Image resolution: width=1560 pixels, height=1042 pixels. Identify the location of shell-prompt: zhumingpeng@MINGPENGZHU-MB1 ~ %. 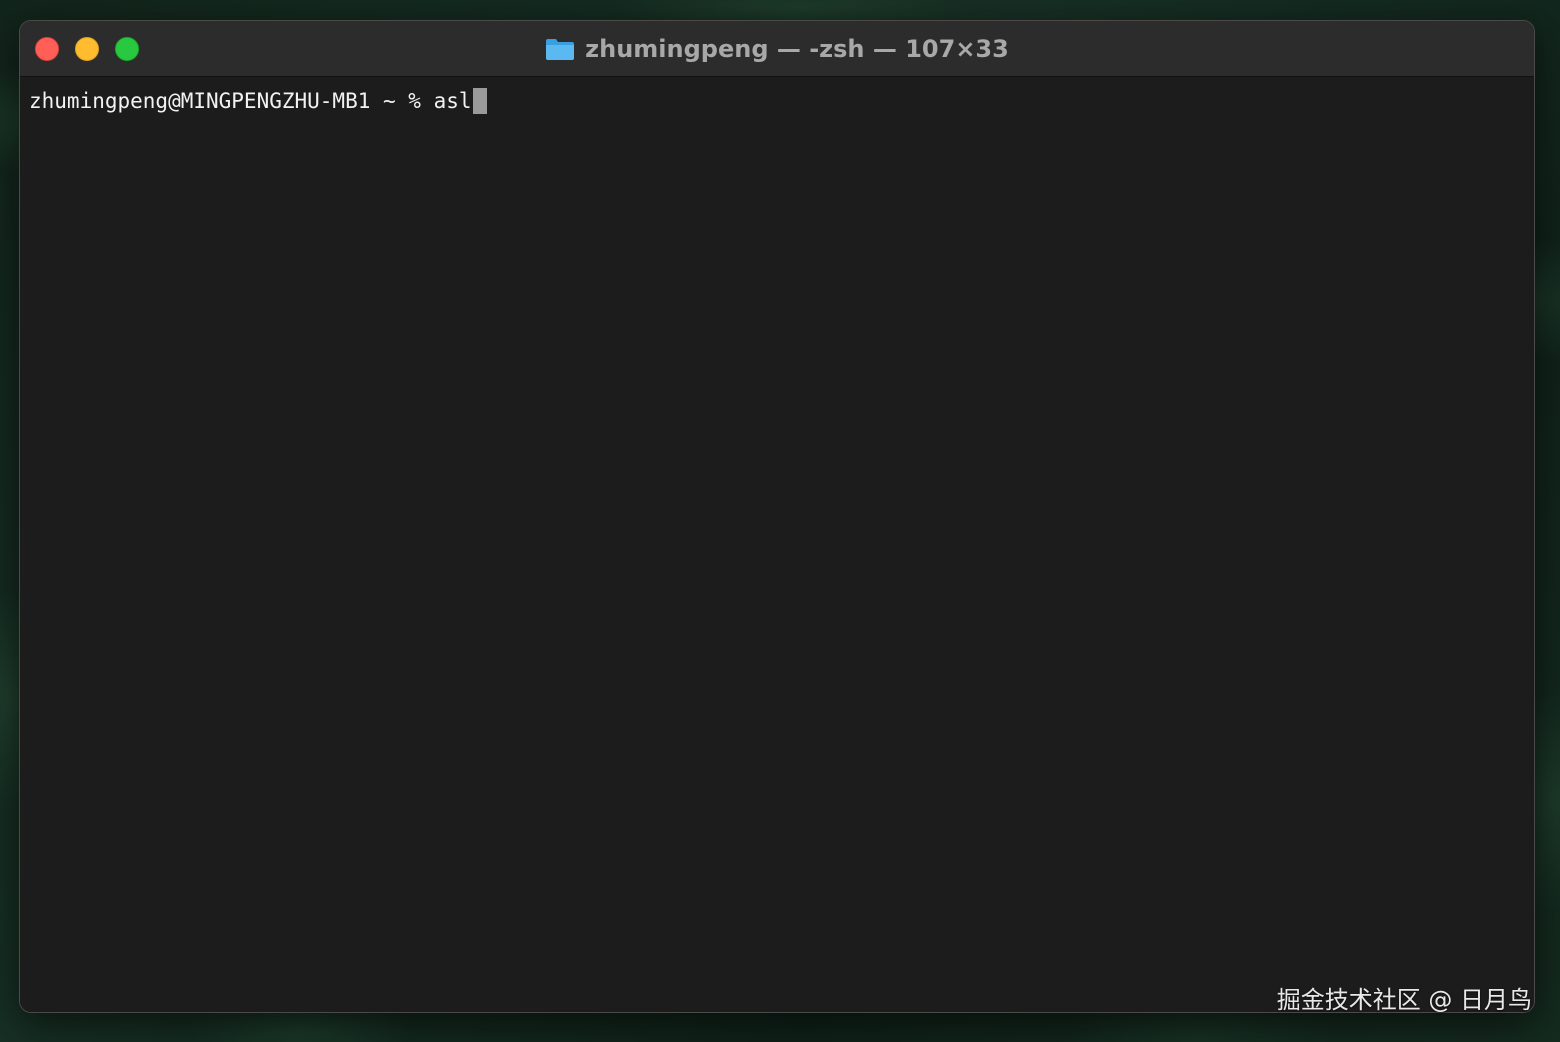
(231, 101).